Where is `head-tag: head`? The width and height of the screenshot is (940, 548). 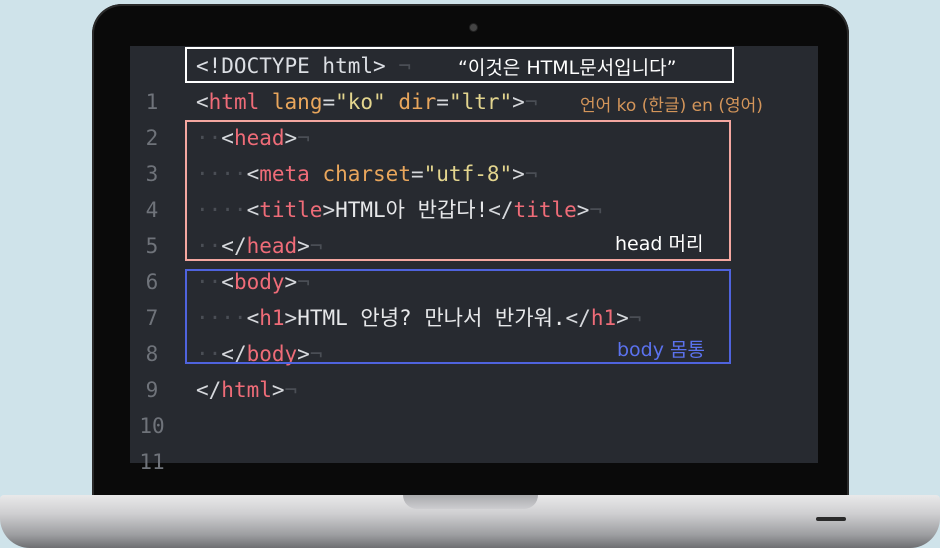 head-tag: head is located at coordinates (259, 138).